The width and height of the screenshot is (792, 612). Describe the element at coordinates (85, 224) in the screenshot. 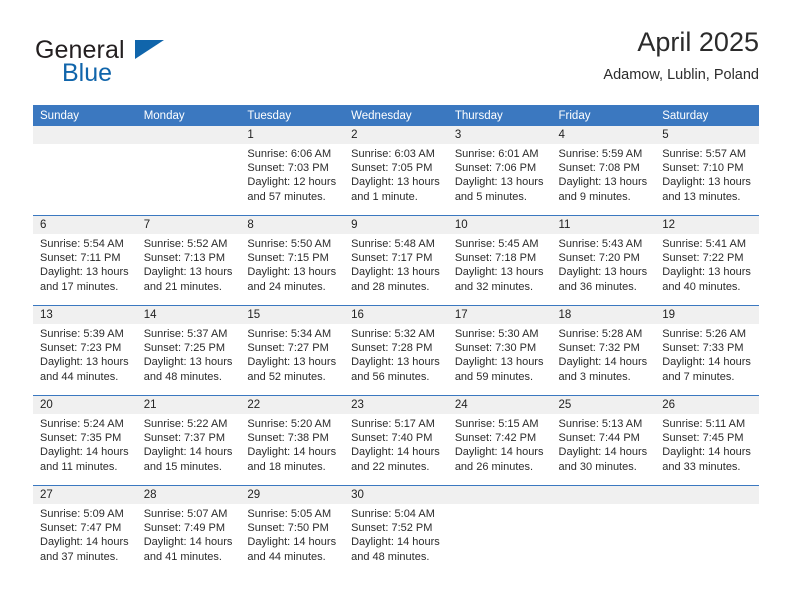

I see `day-number-6: 6` at that location.